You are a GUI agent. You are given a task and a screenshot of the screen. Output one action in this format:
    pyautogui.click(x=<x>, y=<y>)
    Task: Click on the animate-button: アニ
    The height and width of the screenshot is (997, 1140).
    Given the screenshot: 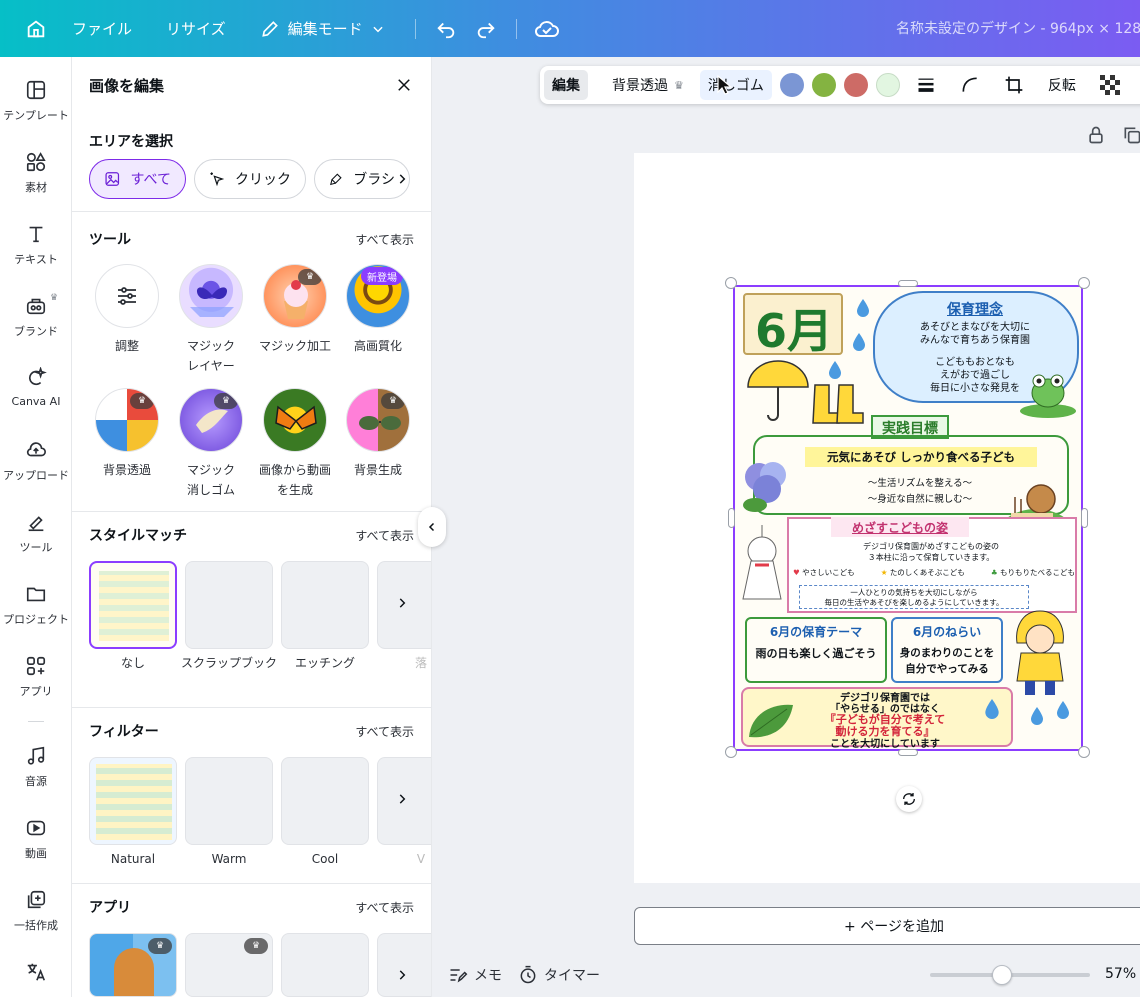 What is the action you would take?
    pyautogui.click(x=1138, y=85)
    